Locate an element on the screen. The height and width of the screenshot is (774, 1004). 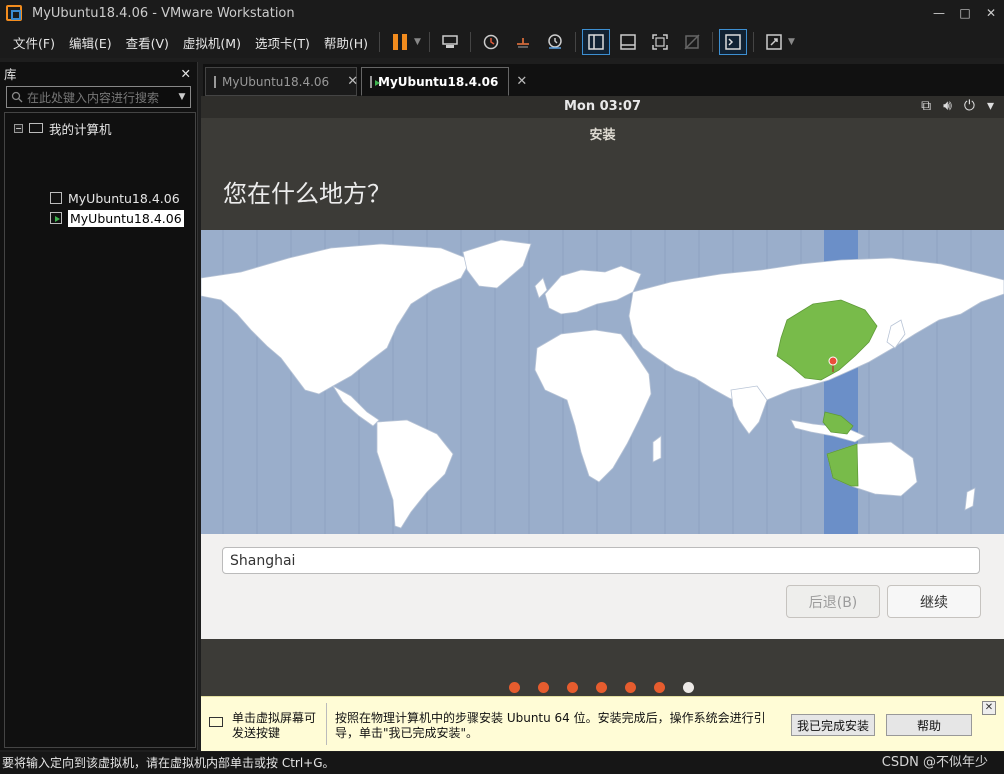
menu-file: 文件(F) is located at coordinates (34, 42).